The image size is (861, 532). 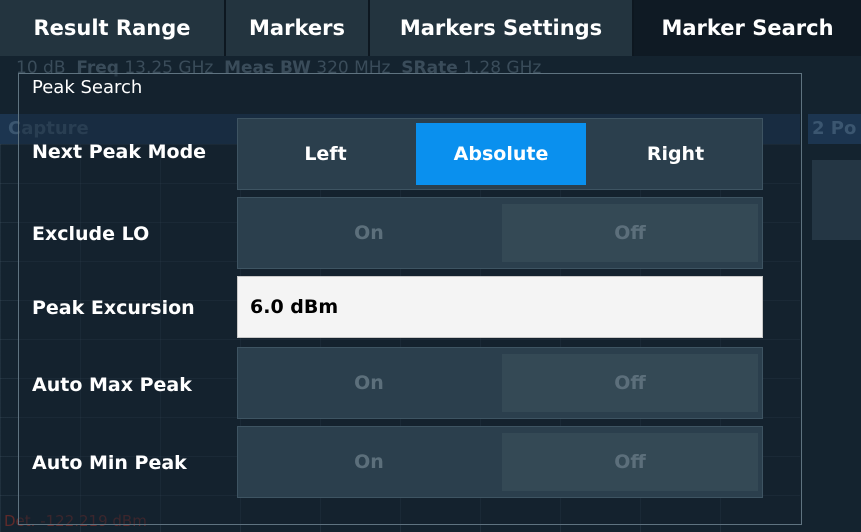 What do you see at coordinates (630, 383) in the screenshot?
I see `auto-max-peak-off-button: Off` at bounding box center [630, 383].